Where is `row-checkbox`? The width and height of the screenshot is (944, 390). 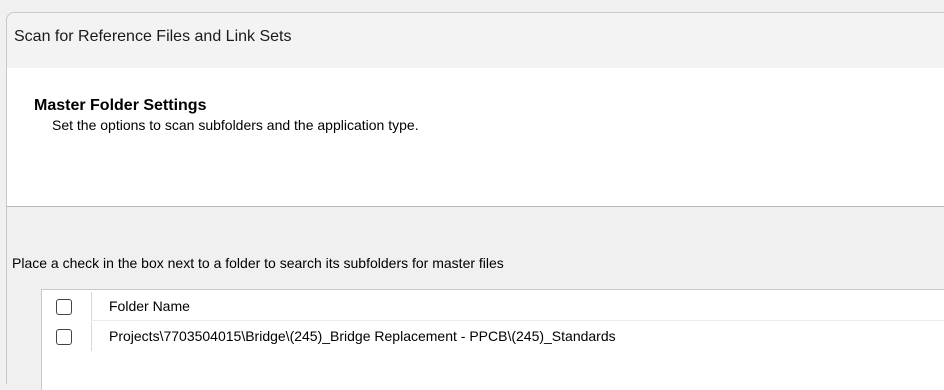
row-checkbox is located at coordinates (64, 337).